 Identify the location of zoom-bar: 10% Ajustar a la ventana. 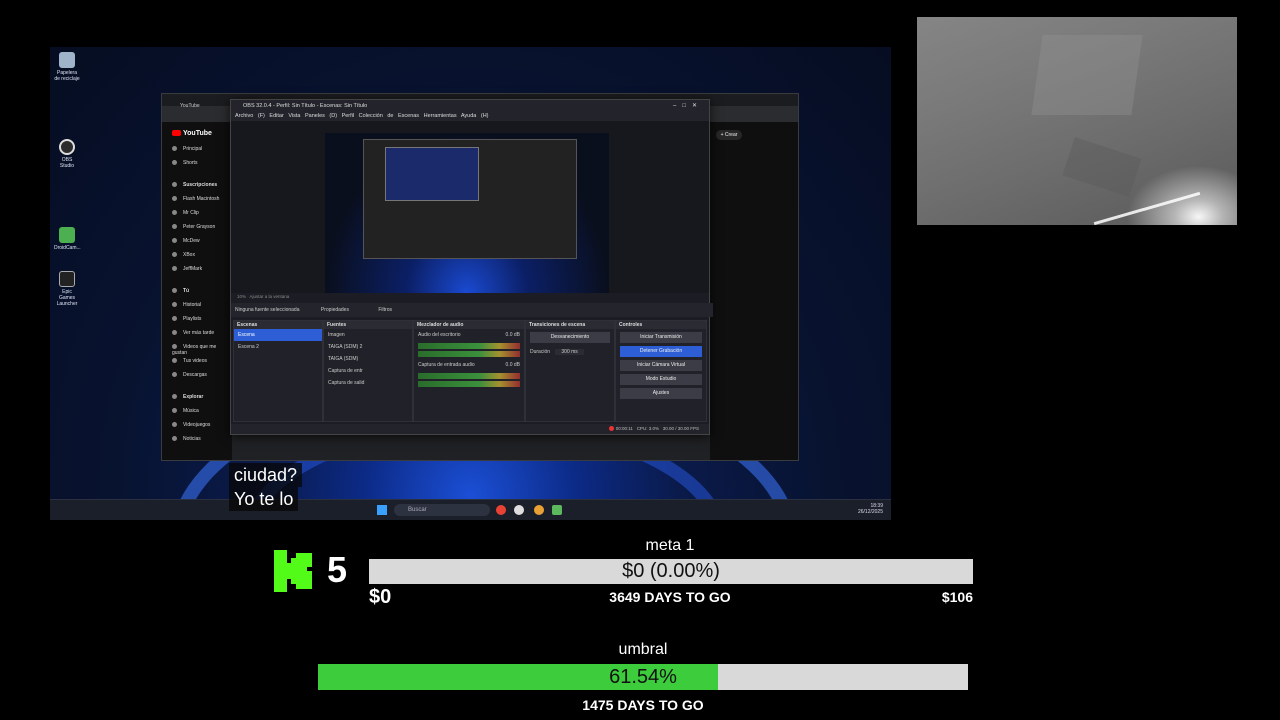
(473, 297).